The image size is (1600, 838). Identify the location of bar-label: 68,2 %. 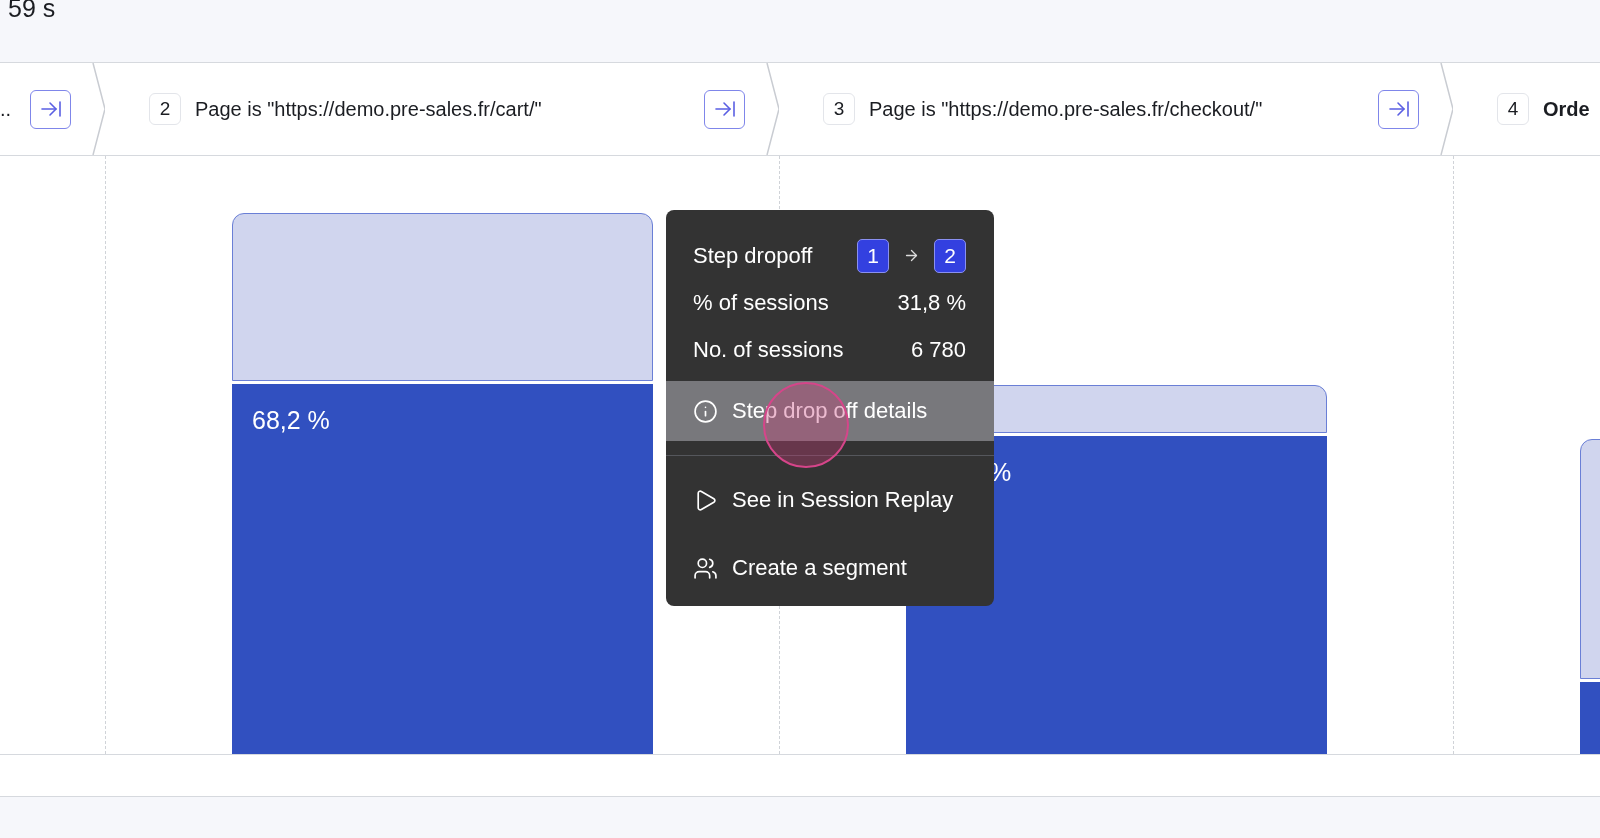
(291, 420).